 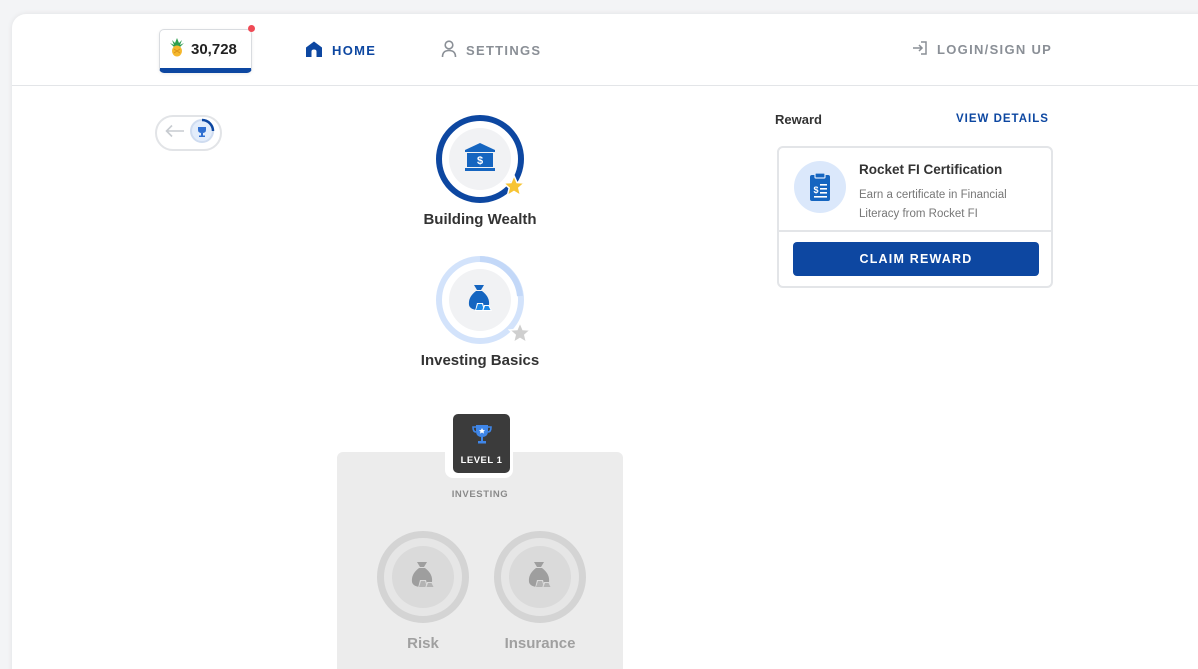 I want to click on reward-title: Rocket FI Certification, so click(x=931, y=169).